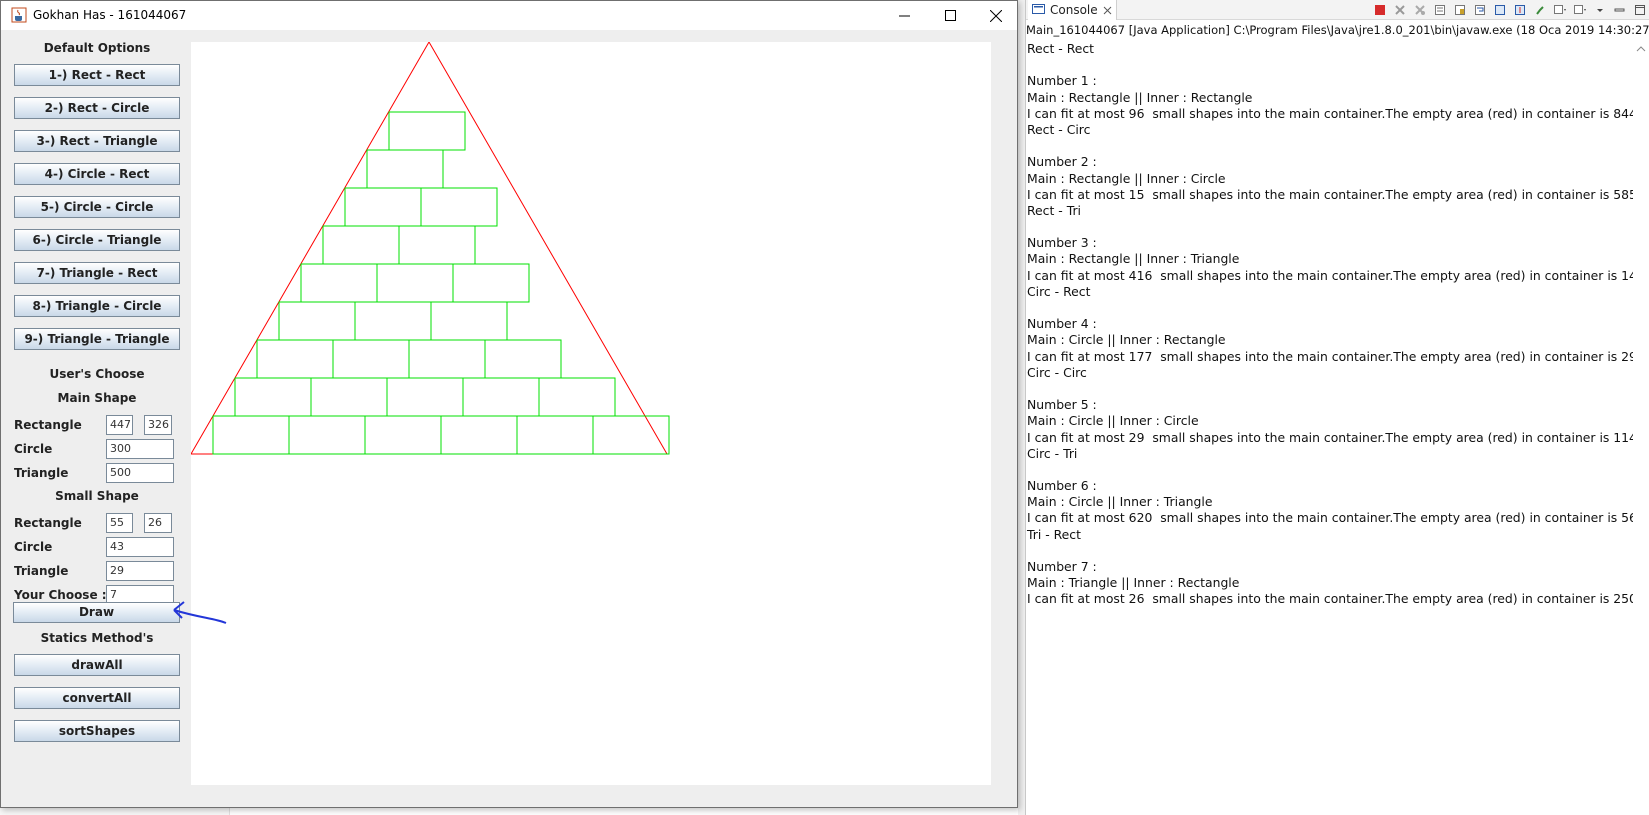 The height and width of the screenshot is (815, 1649). What do you see at coordinates (1559, 9) in the screenshot?
I see `display-console-button` at bounding box center [1559, 9].